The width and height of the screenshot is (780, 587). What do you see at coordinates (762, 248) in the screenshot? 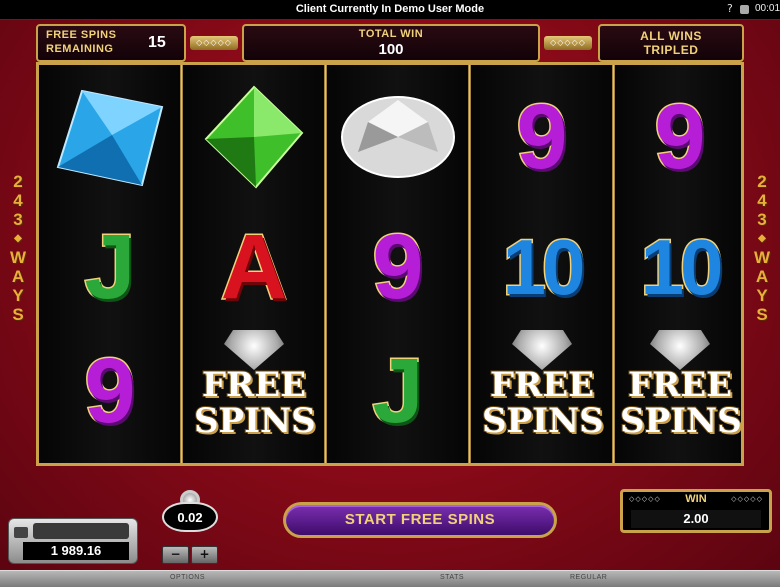
I see `ways-label-right: 243 ◆ WAYS` at bounding box center [762, 248].